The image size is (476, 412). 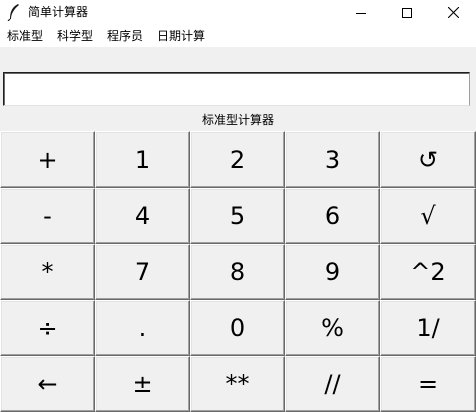 I want to click on multiply-button: *, so click(x=47, y=272).